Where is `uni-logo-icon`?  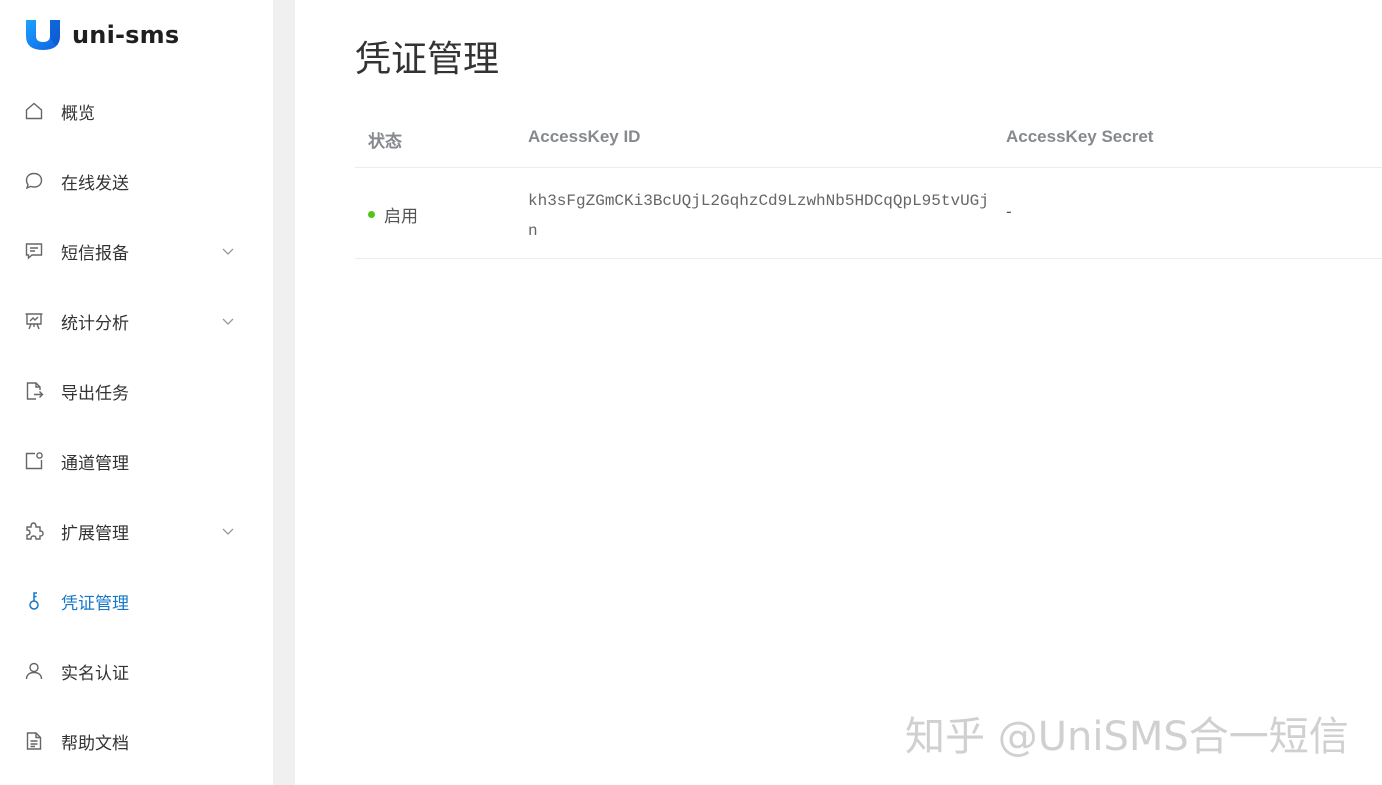
uni-logo-icon is located at coordinates (43, 35).